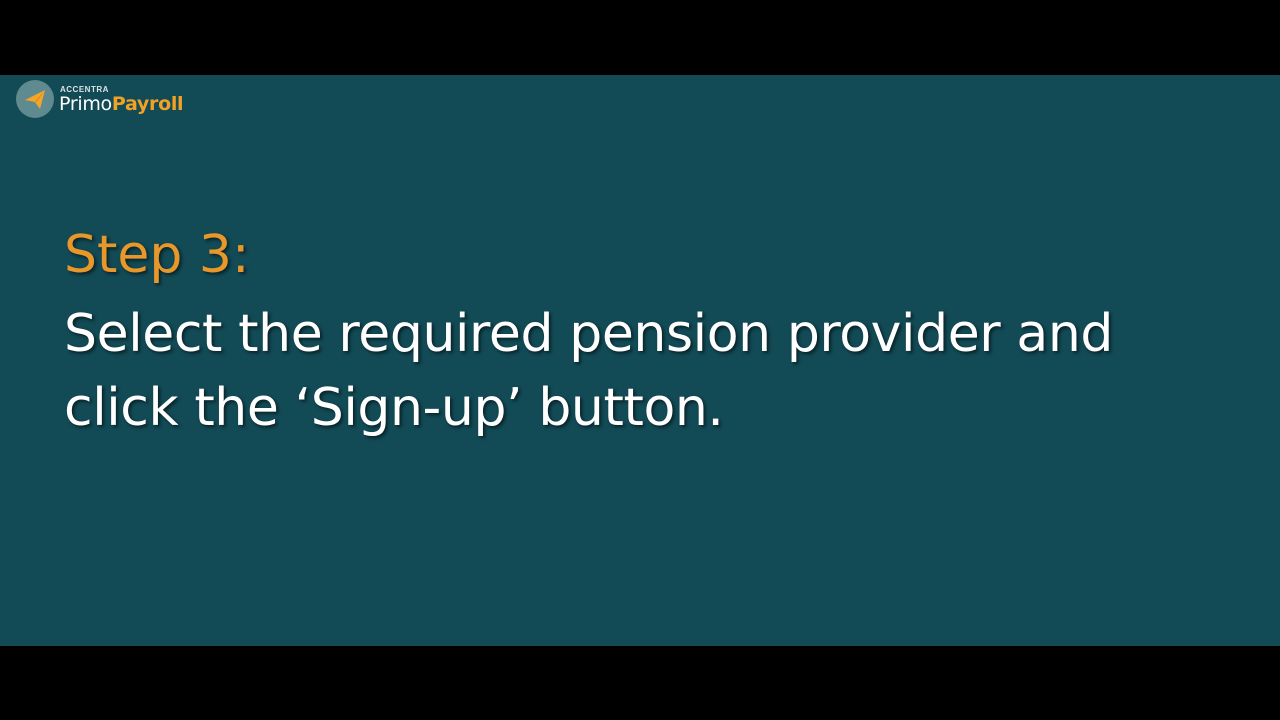 Image resolution: width=1280 pixels, height=720 pixels. Describe the element at coordinates (35, 99) in the screenshot. I see `paper-plane-icon` at that location.